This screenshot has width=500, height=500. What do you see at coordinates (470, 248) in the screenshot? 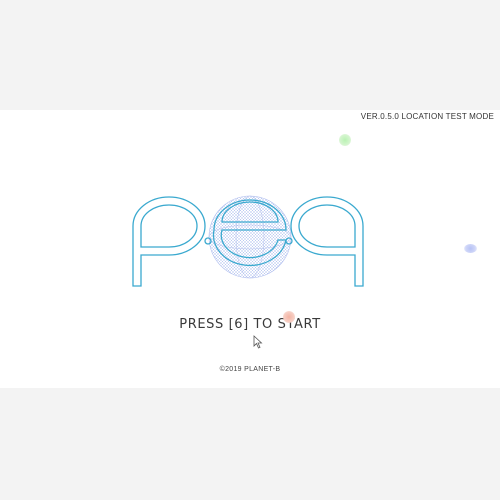
I see `floating-orb-blue` at bounding box center [470, 248].